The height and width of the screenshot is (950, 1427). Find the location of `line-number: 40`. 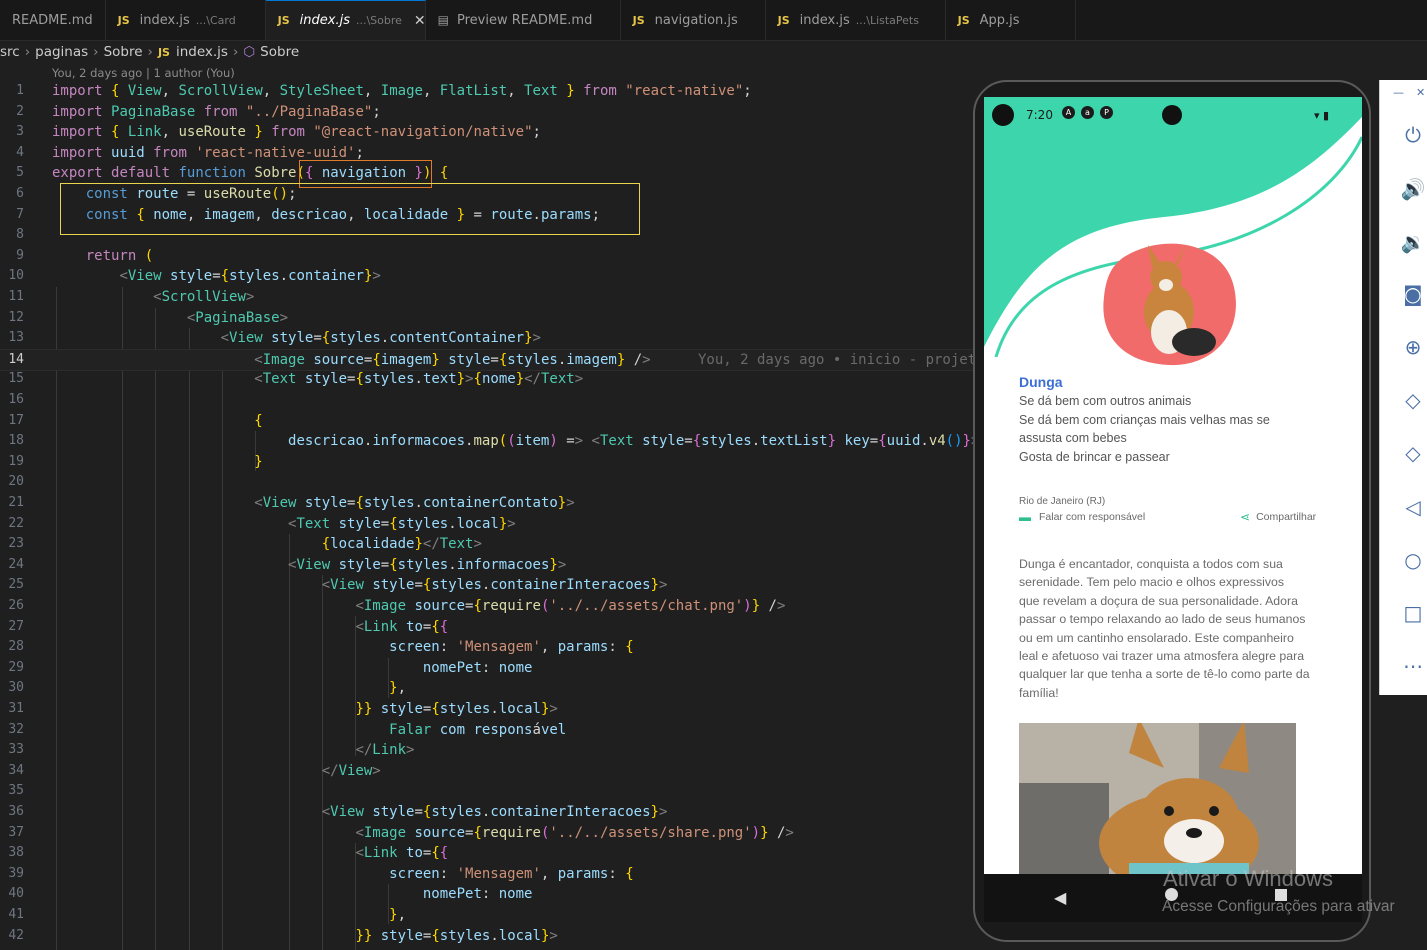

line-number: 40 is located at coordinates (16, 894).